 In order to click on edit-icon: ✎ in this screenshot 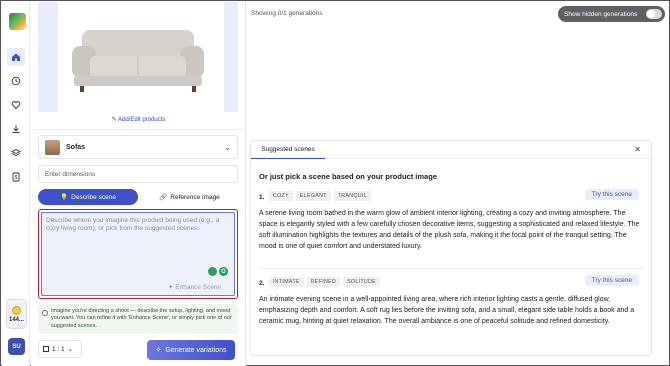, I will do `click(114, 120)`.